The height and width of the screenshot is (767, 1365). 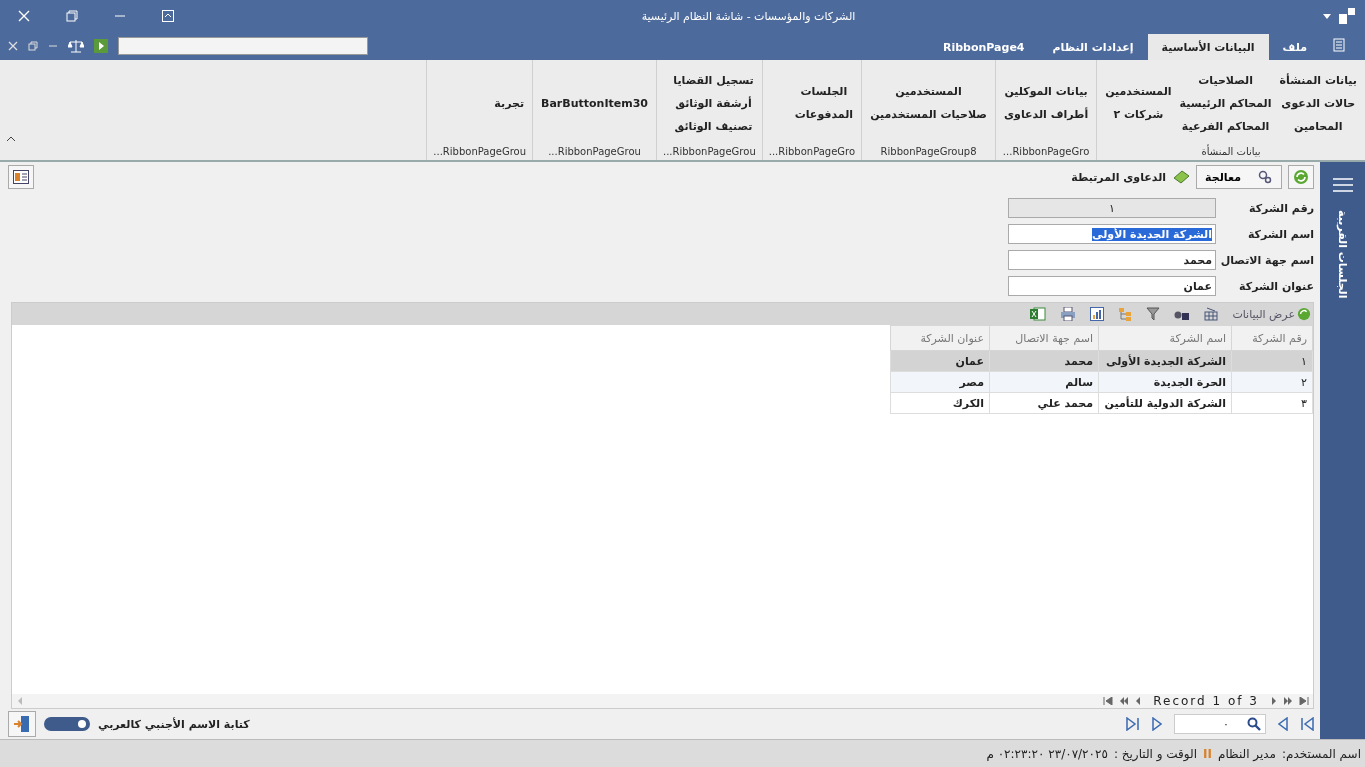 I want to click on ribbon-button: الصلاحيات, so click(x=1225, y=80).